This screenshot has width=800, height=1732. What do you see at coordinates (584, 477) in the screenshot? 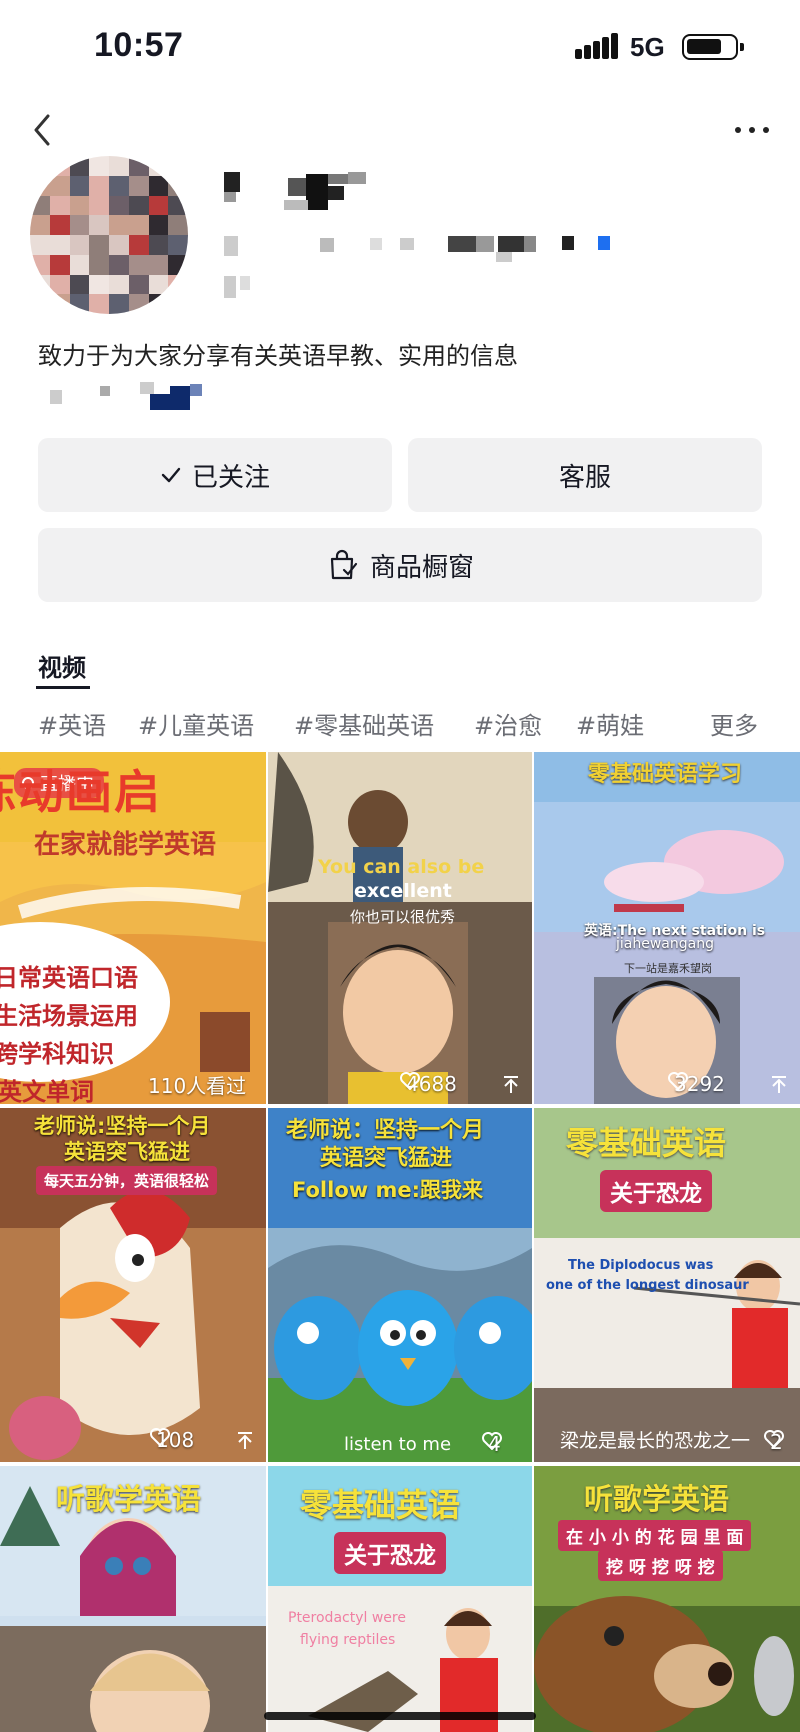
I see `customer-service-label: 客服` at bounding box center [584, 477].